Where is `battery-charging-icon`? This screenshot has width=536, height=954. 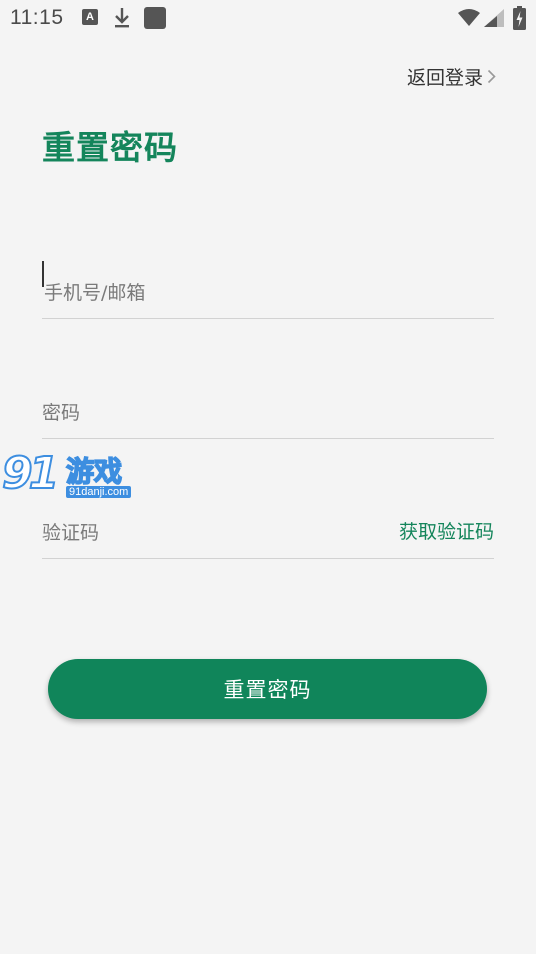 battery-charging-icon is located at coordinates (519, 20).